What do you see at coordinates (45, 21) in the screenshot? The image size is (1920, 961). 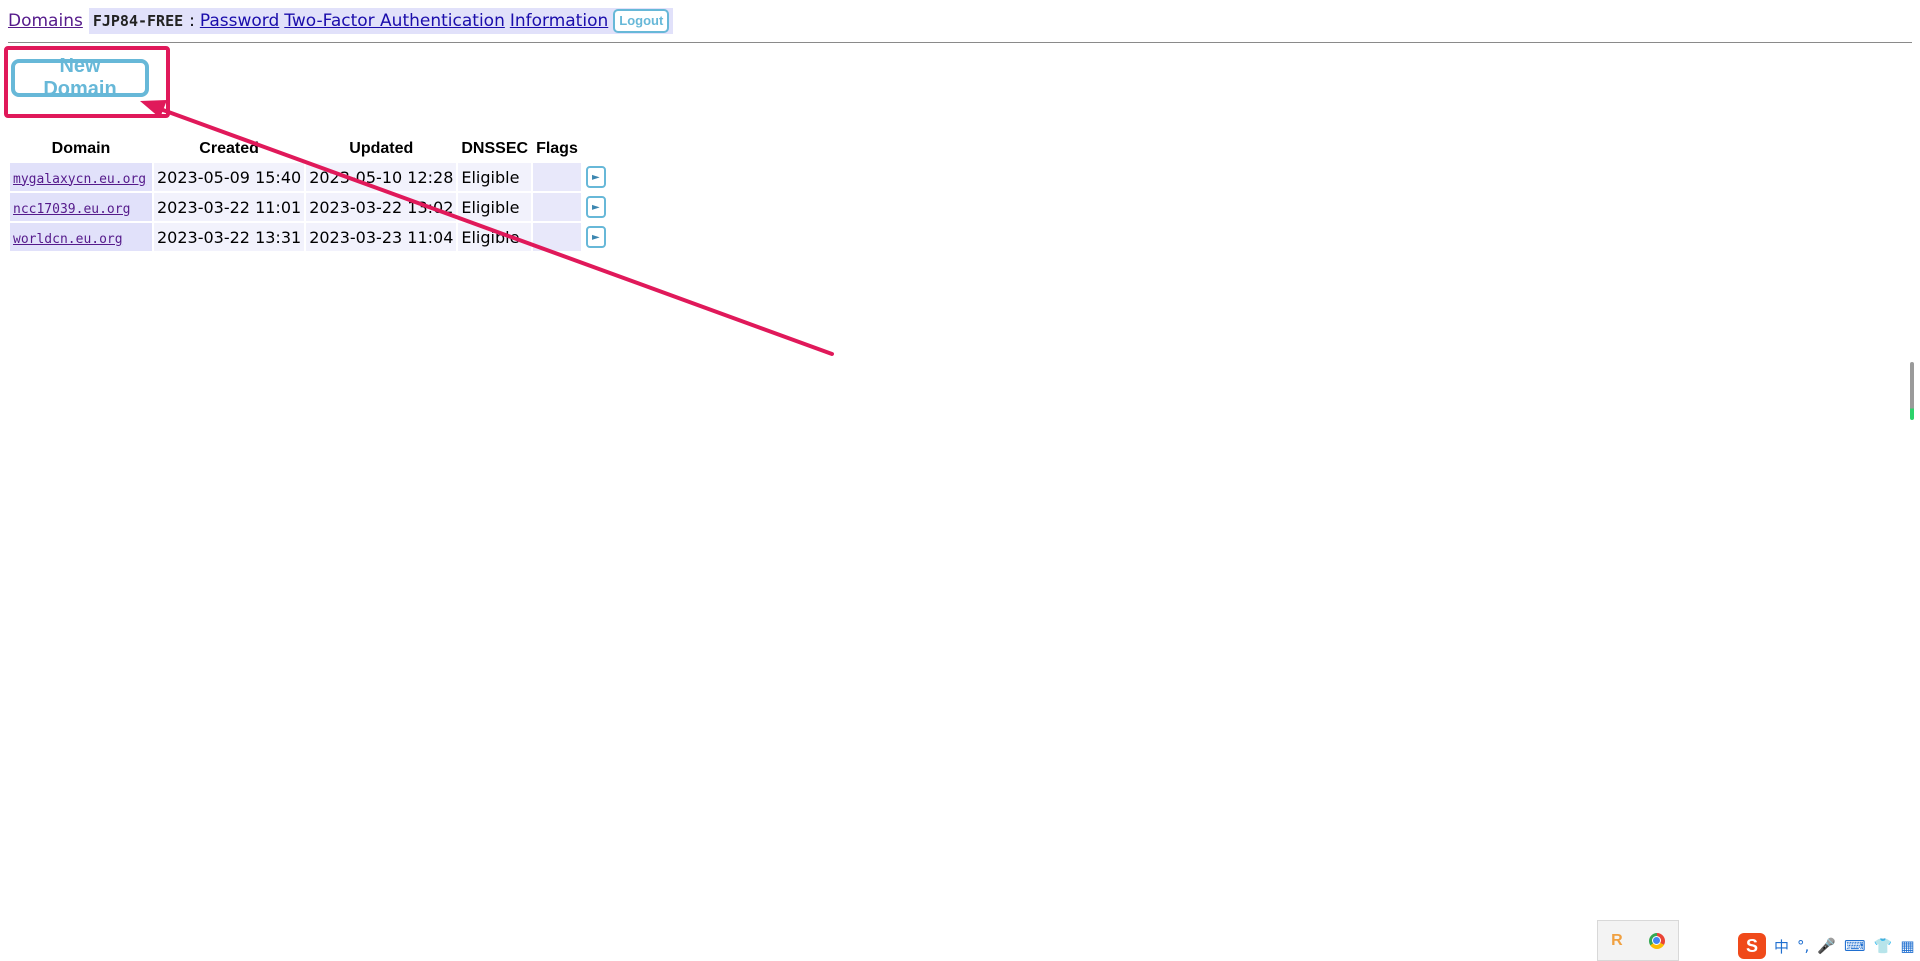 I see `domains-link: Domains` at bounding box center [45, 21].